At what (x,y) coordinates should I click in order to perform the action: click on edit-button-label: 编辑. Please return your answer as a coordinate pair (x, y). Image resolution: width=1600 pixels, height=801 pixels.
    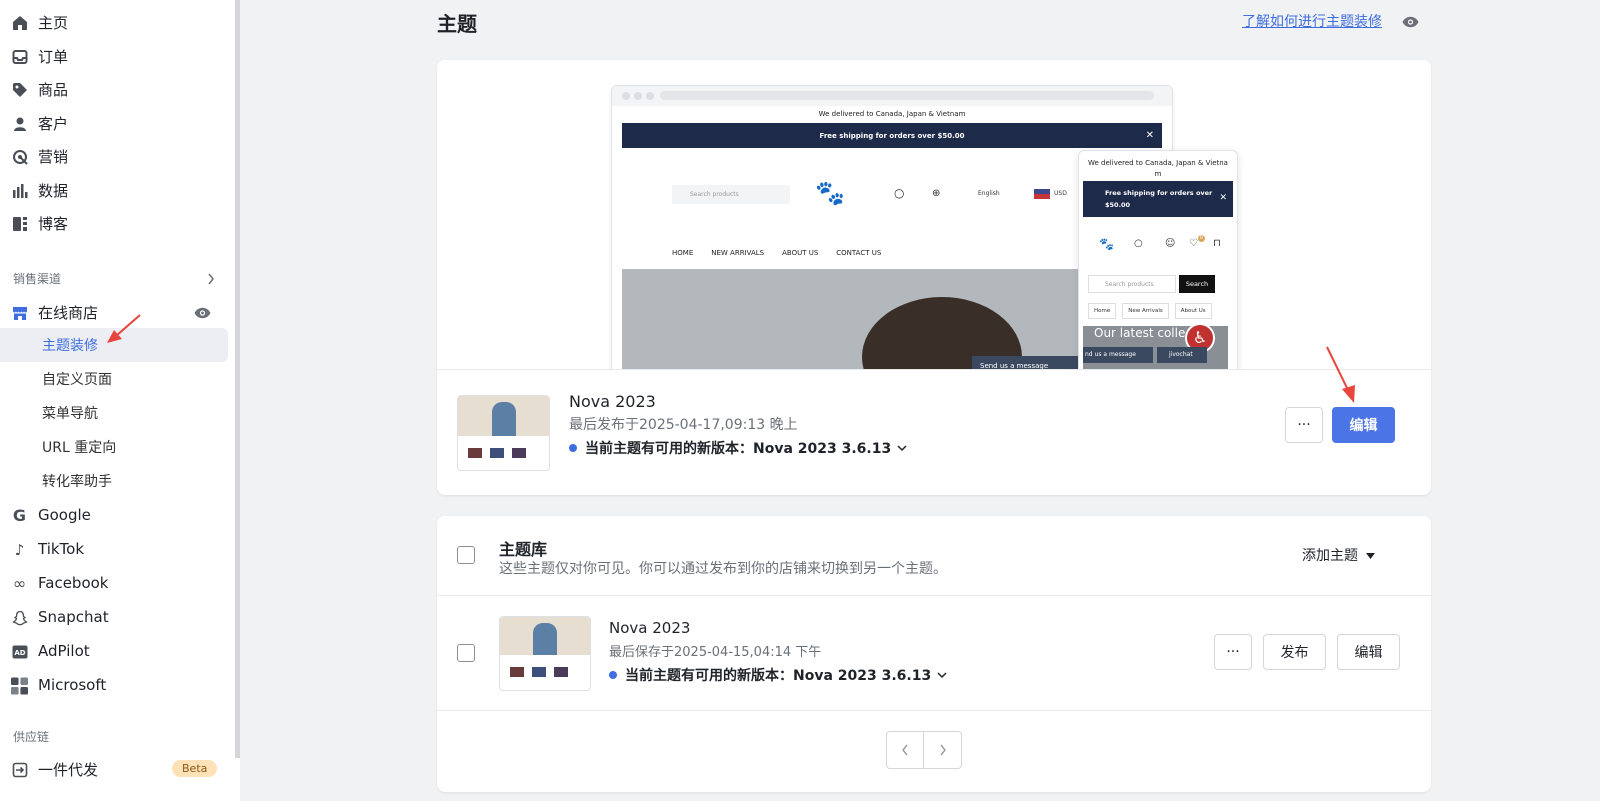
    Looking at the image, I should click on (1368, 653).